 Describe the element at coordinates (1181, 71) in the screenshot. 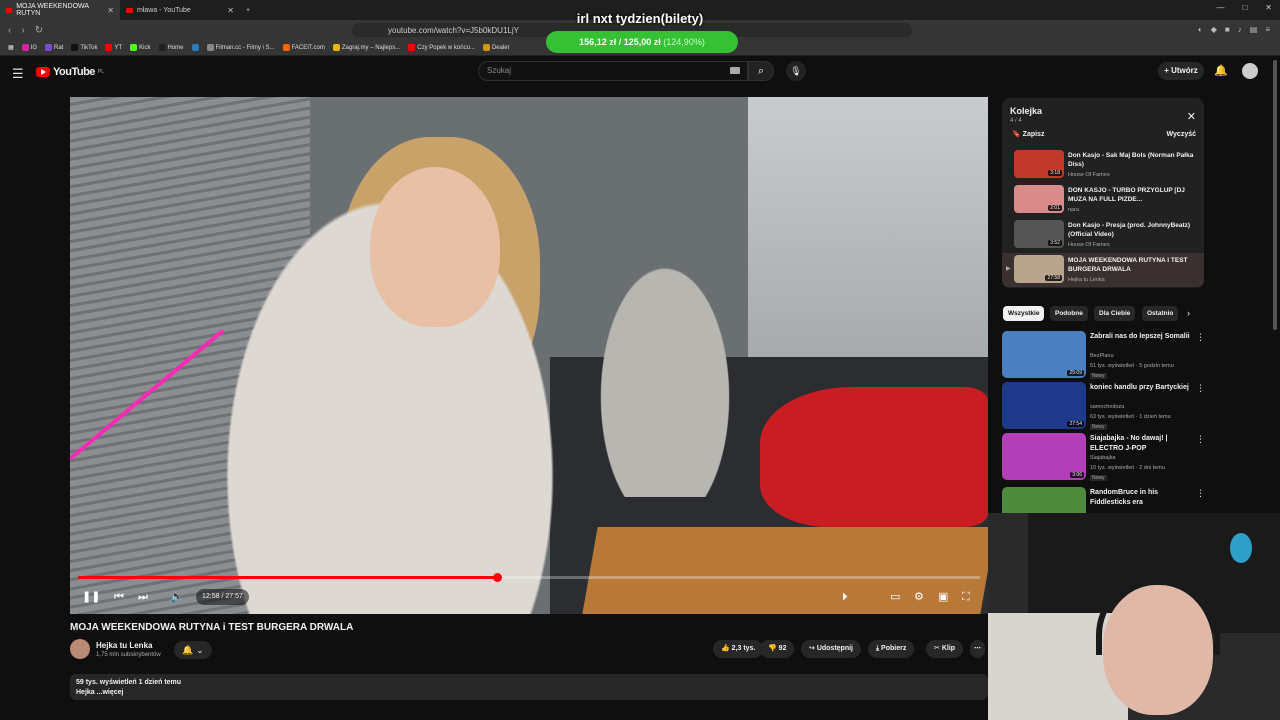

I see `create-button: + Utwórz` at that location.